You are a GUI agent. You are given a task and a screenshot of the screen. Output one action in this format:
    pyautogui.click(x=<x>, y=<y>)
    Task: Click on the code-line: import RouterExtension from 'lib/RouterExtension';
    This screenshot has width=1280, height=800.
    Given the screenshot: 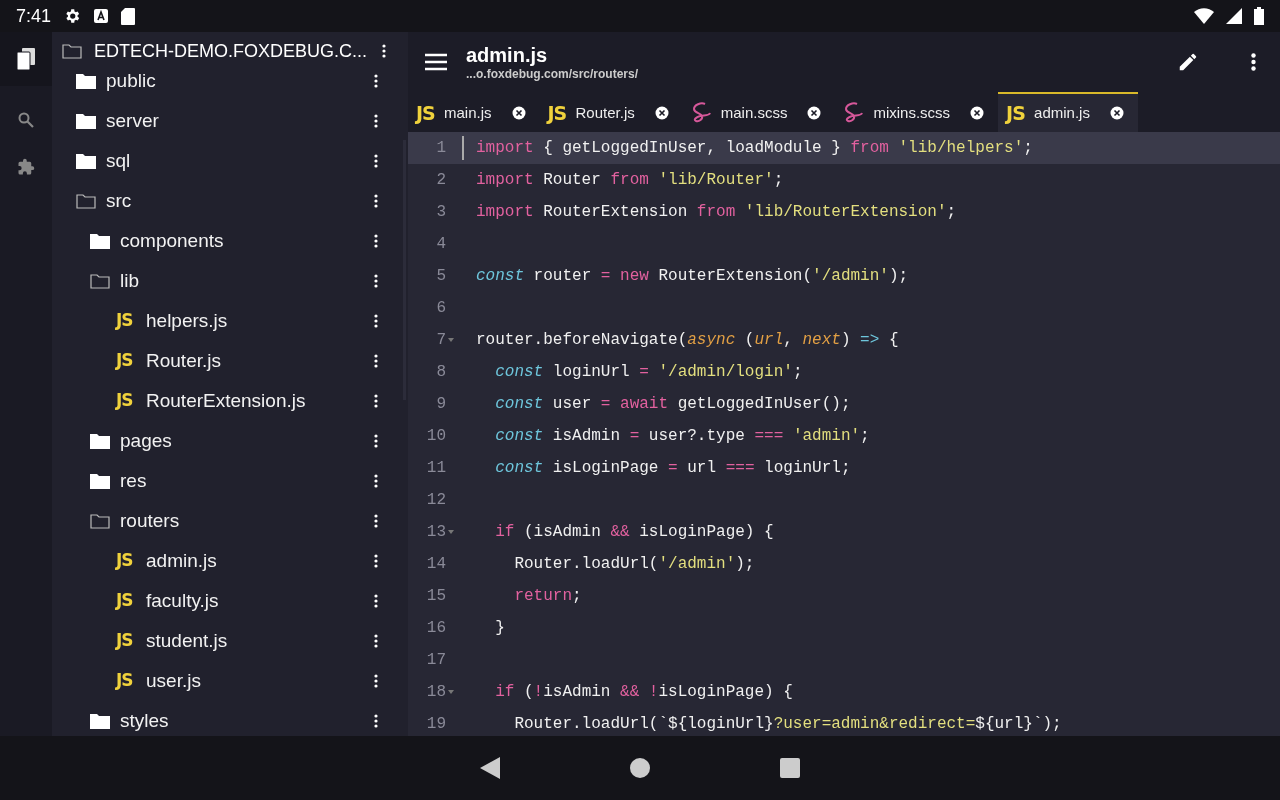 What is the action you would take?
    pyautogui.click(x=716, y=212)
    